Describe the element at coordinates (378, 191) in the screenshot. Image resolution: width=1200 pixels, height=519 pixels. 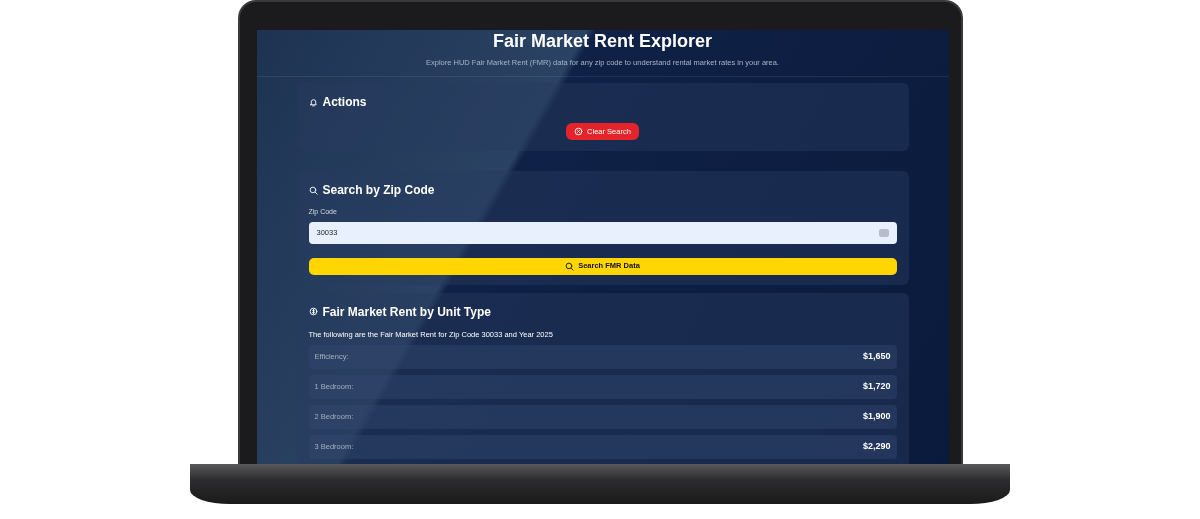
I see `panel-title: Search by Zip Code` at that location.